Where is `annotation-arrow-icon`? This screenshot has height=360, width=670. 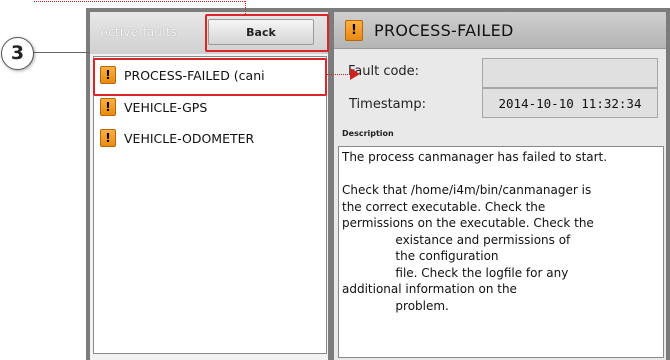
annotation-arrow-icon is located at coordinates (355, 74).